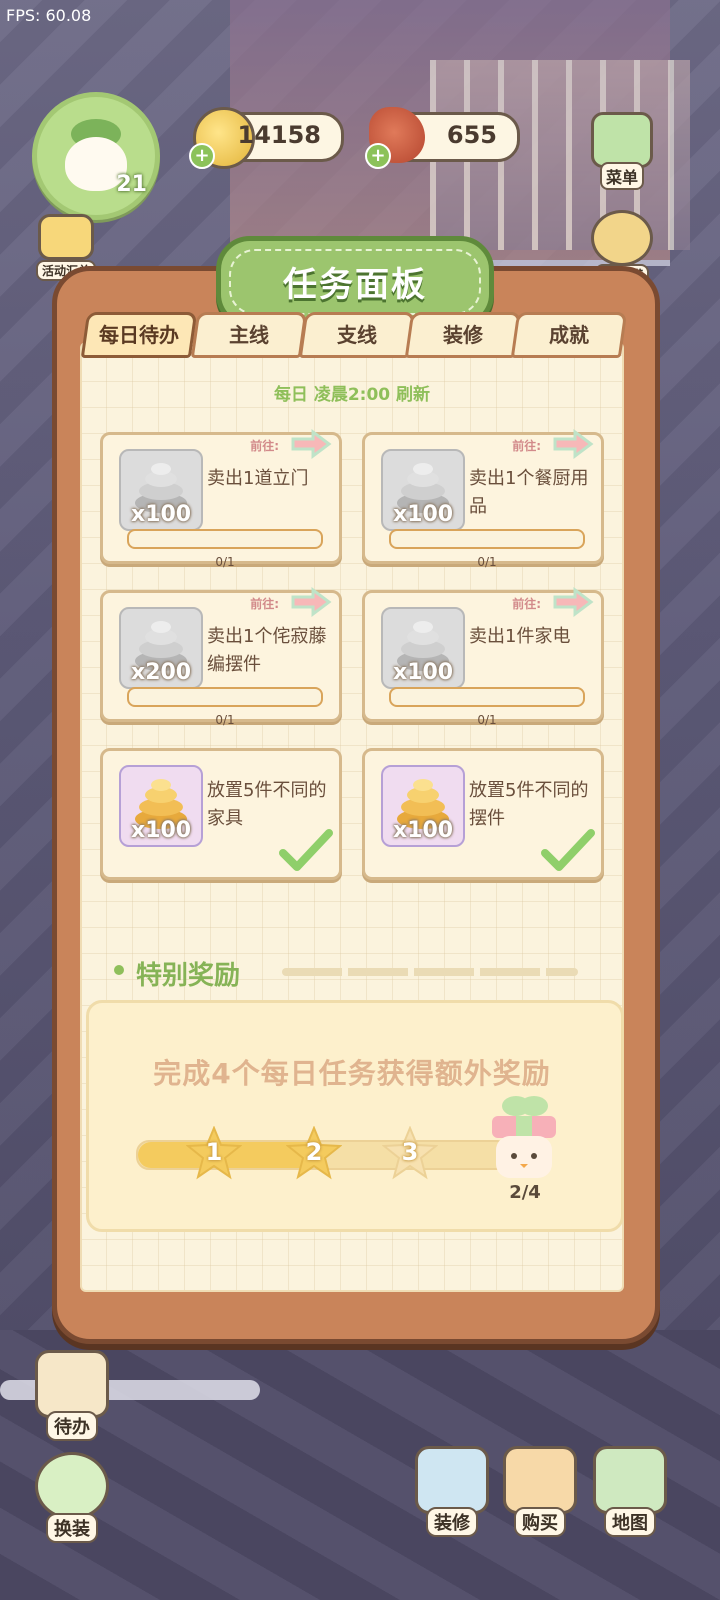 Image resolution: width=720 pixels, height=1600 pixels. I want to click on task-card: 前往: x100 卖出1道立门 0/1, so click(221, 499).